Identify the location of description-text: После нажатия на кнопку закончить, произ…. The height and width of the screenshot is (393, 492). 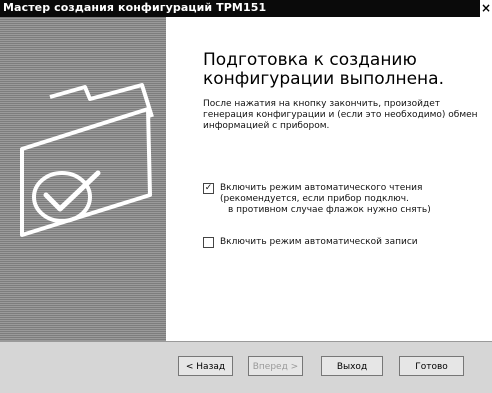
(340, 115).